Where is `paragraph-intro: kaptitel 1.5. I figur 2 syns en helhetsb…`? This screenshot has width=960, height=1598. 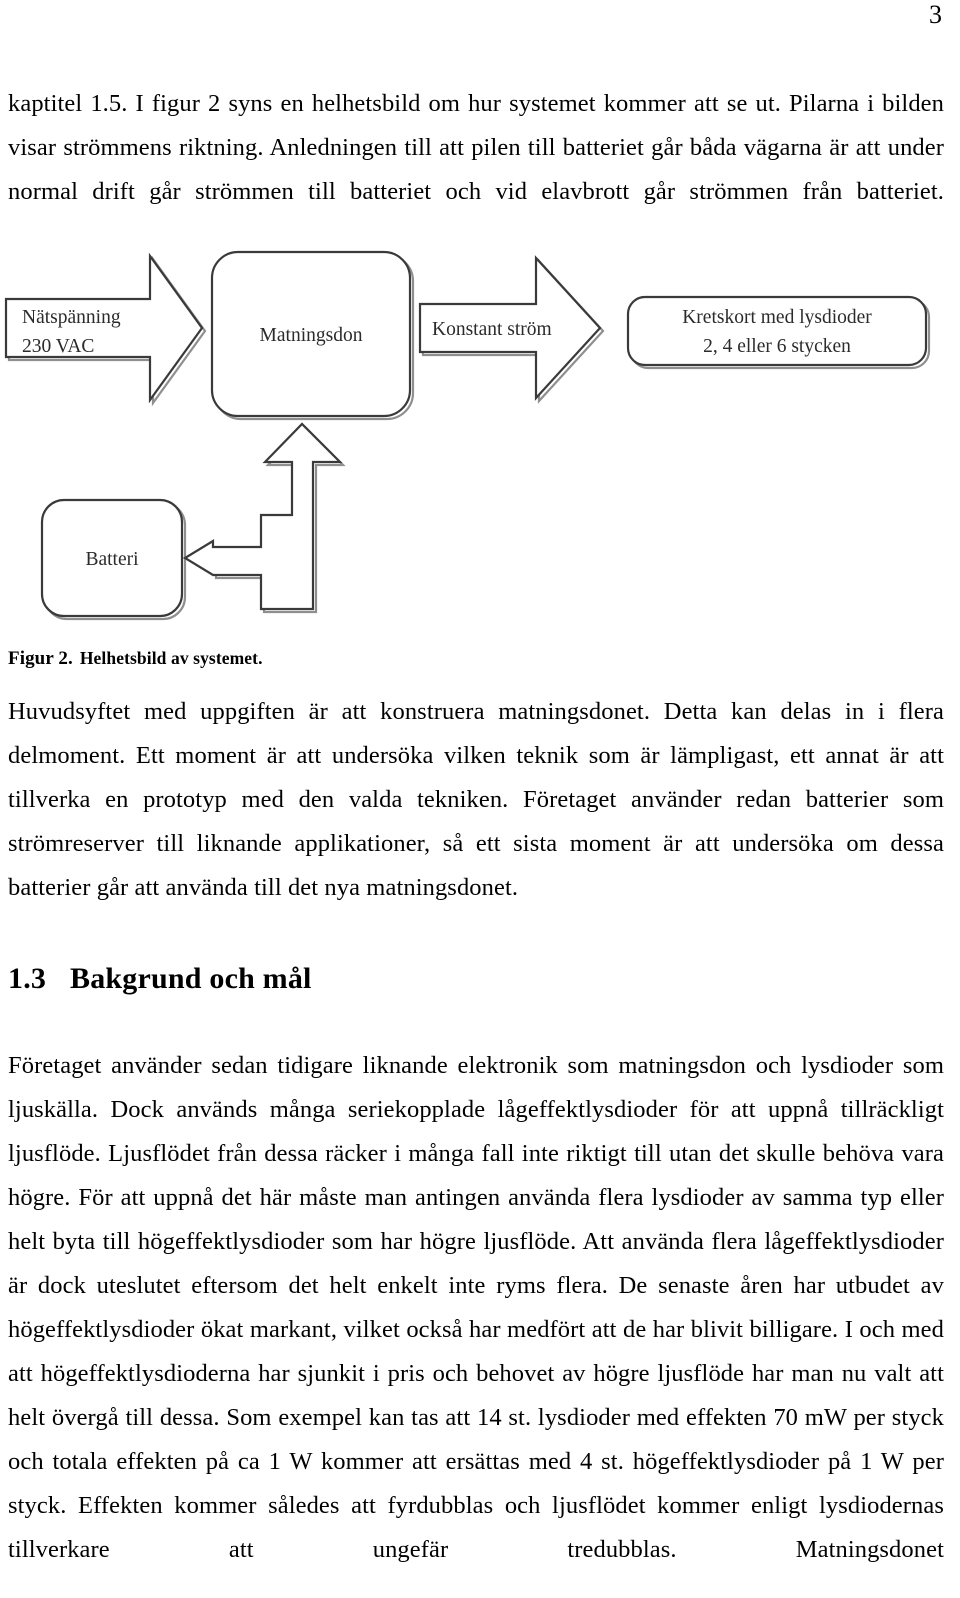 paragraph-intro: kaptitel 1.5. I figur 2 syns en helhetsb… is located at coordinates (476, 148).